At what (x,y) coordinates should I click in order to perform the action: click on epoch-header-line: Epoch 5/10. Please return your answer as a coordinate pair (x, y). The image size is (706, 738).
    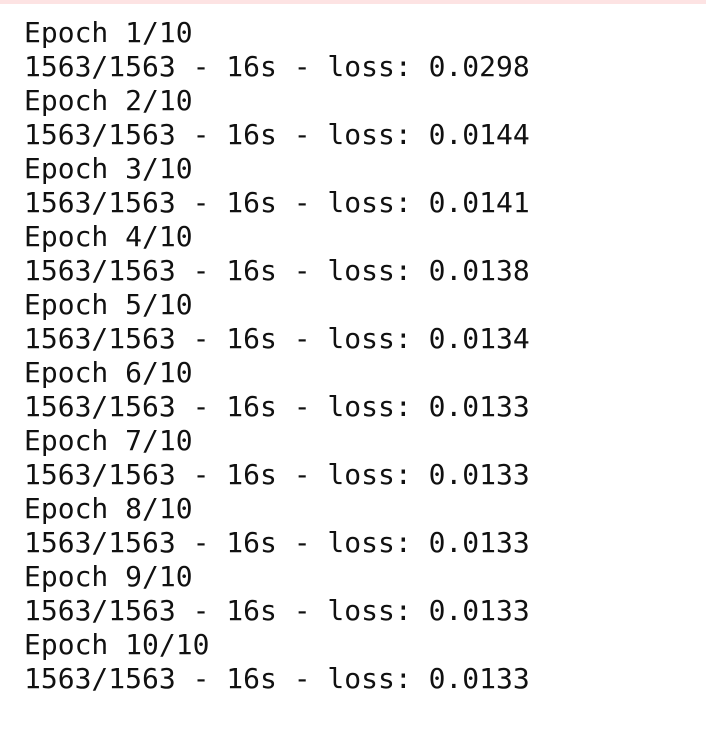
    Looking at the image, I should click on (108, 304).